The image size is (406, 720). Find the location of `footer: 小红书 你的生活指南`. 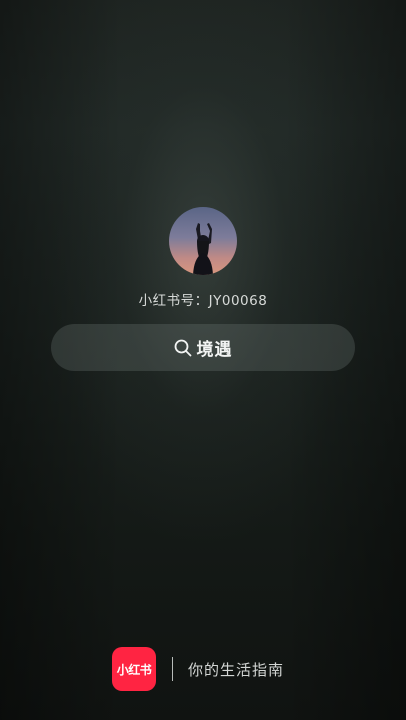

footer: 小红书 你的生活指南 is located at coordinates (198, 669).